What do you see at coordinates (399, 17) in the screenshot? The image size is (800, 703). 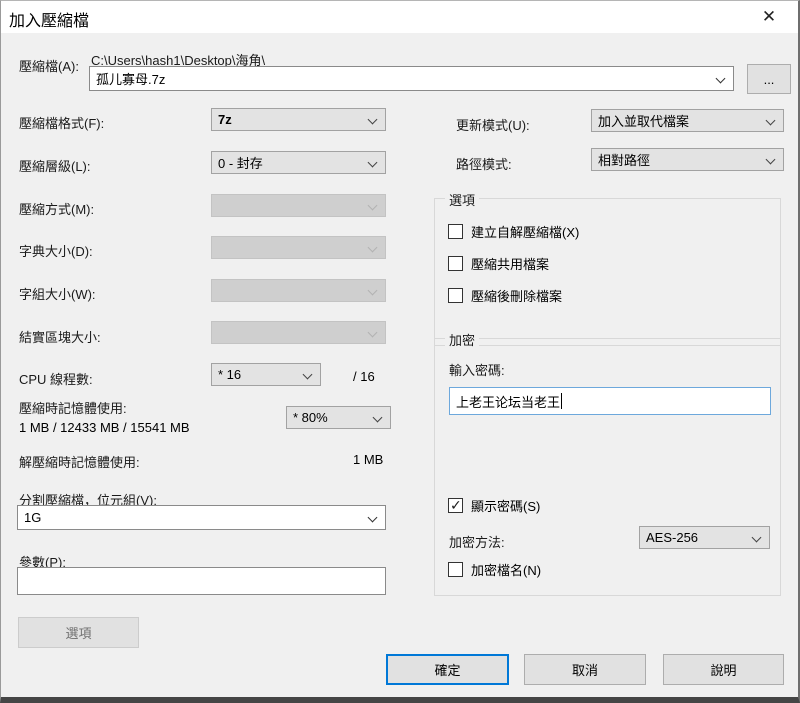 I see `titlebar: 加入壓縮檔 ✕` at bounding box center [399, 17].